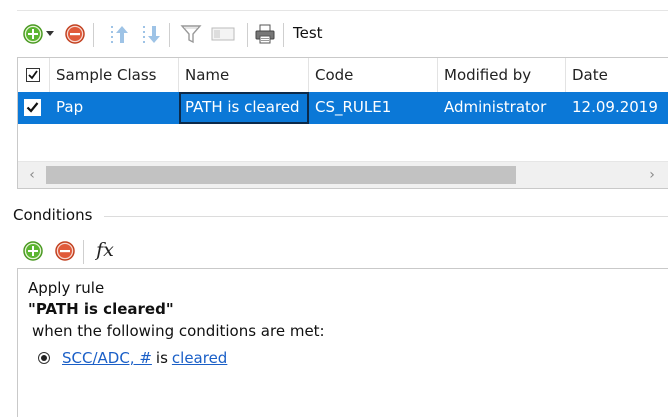 This screenshot has width=668, height=417. I want to click on column-header-code: Code, so click(373, 75).